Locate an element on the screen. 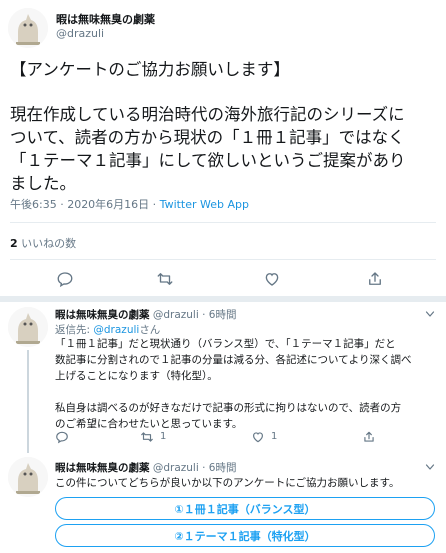  reply-text-line: 「１冊１記事」だと現状通り（バランス型）で、「１テーマ１記事」だと is located at coordinates (225, 344).